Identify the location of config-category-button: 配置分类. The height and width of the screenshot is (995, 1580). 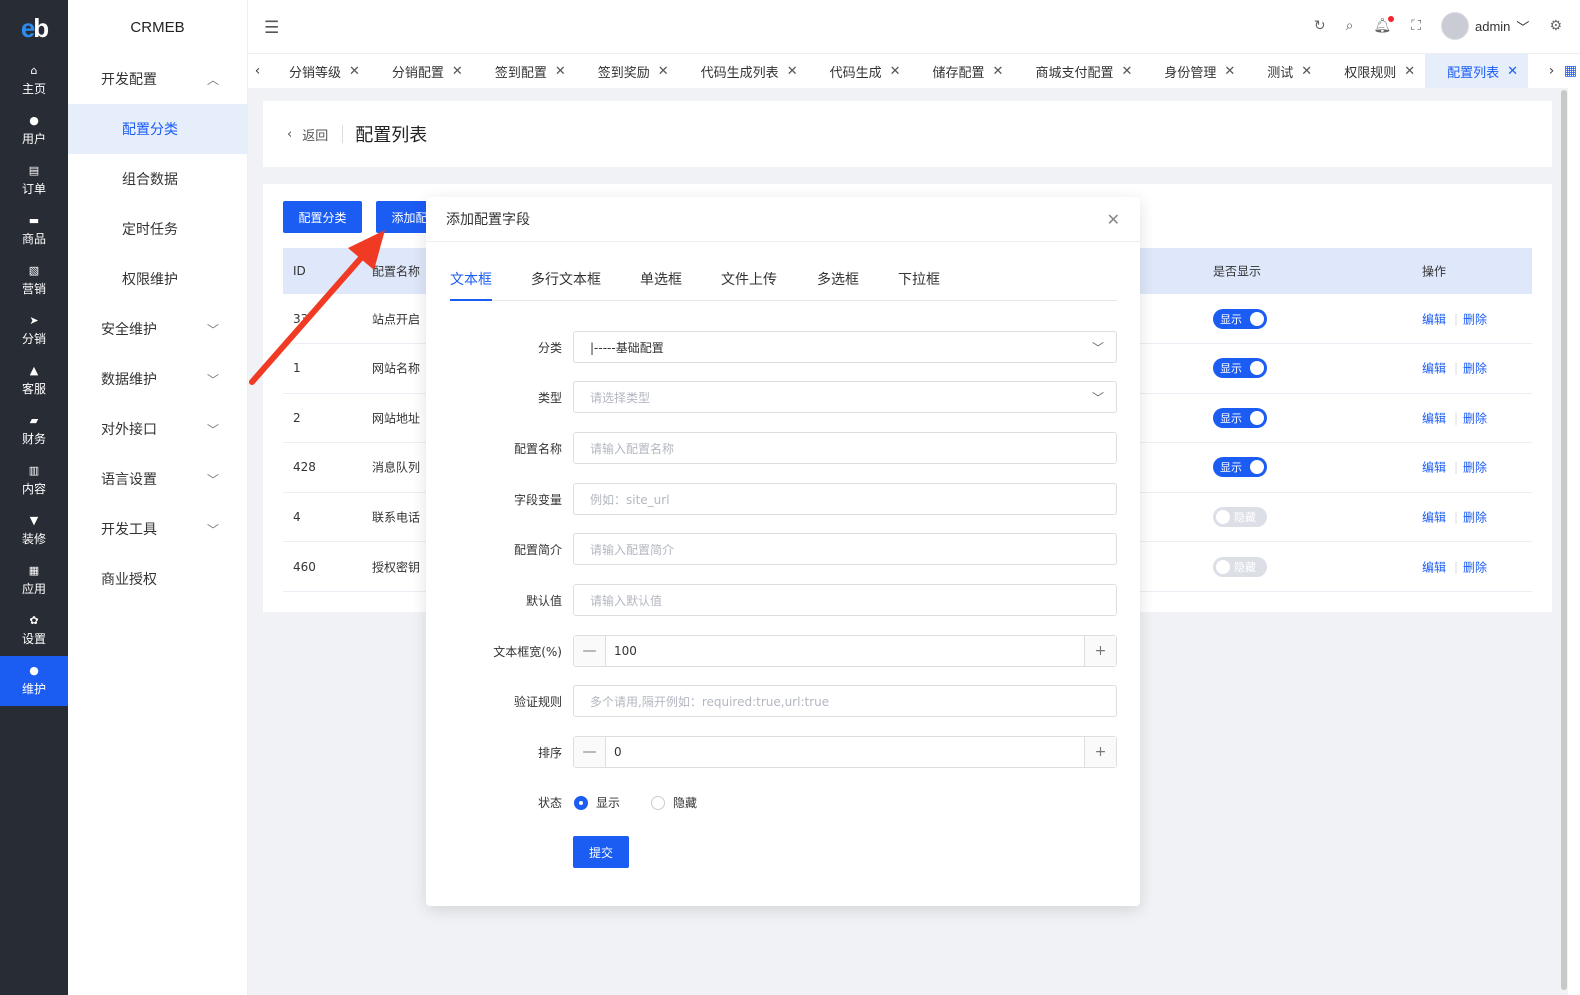
(322, 217).